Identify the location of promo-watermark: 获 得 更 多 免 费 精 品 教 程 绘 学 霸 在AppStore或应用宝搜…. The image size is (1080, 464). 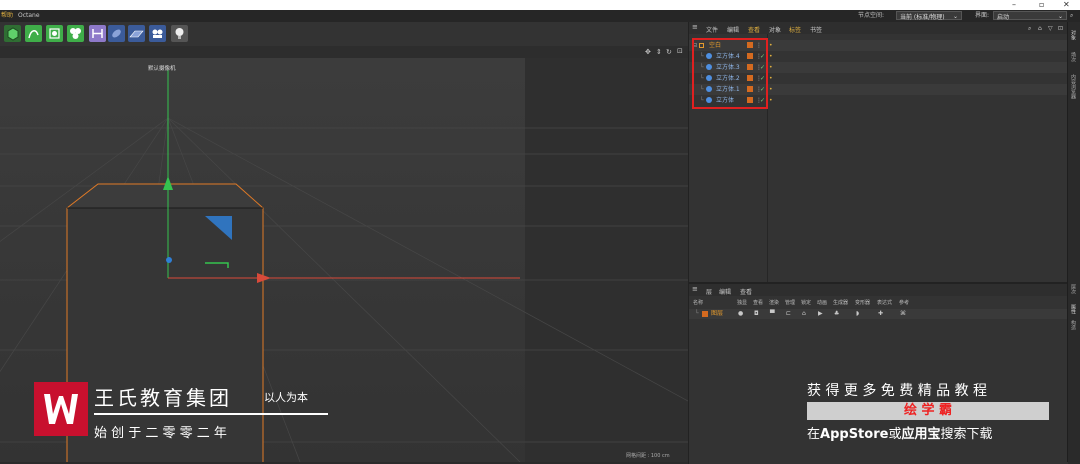
(929, 411).